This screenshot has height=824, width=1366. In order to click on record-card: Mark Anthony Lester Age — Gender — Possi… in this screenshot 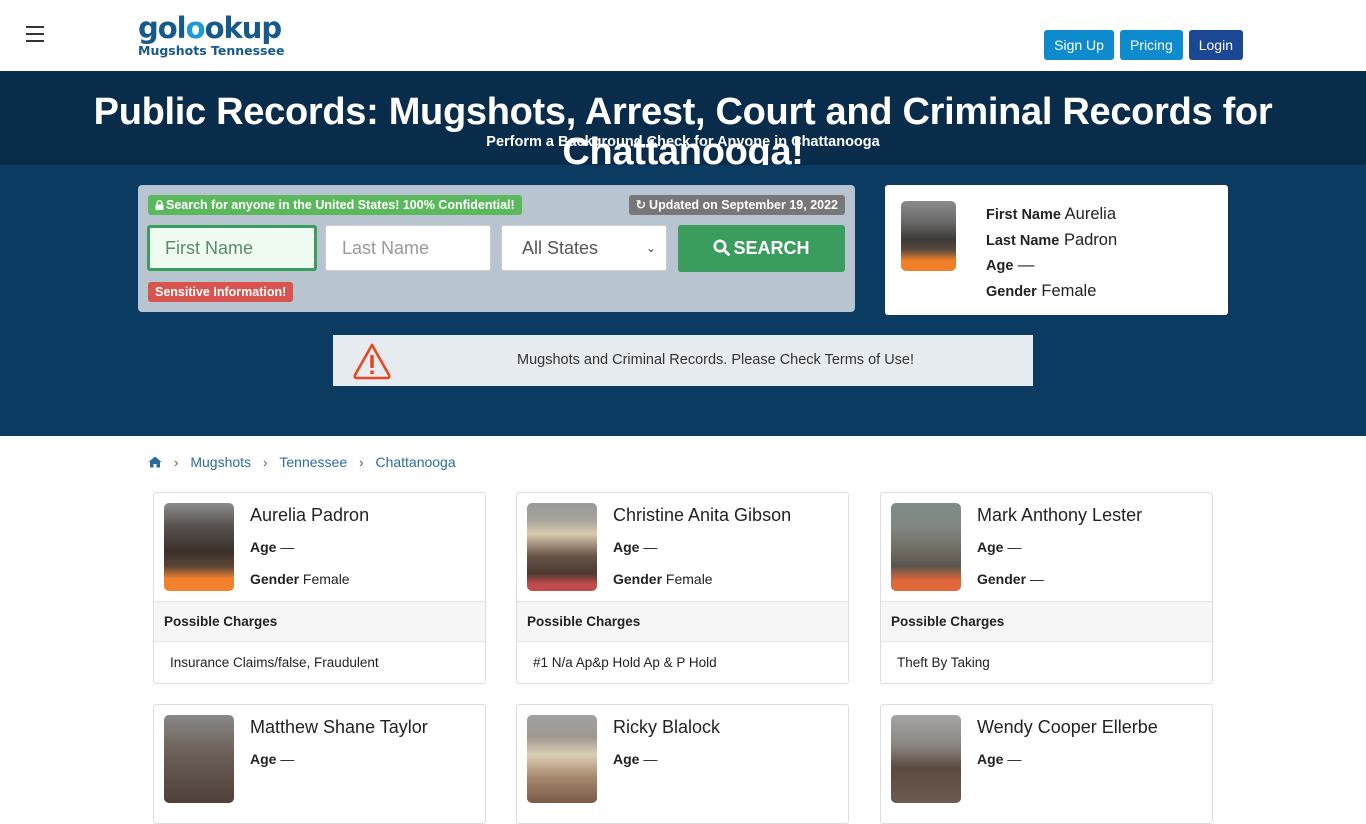, I will do `click(1046, 588)`.